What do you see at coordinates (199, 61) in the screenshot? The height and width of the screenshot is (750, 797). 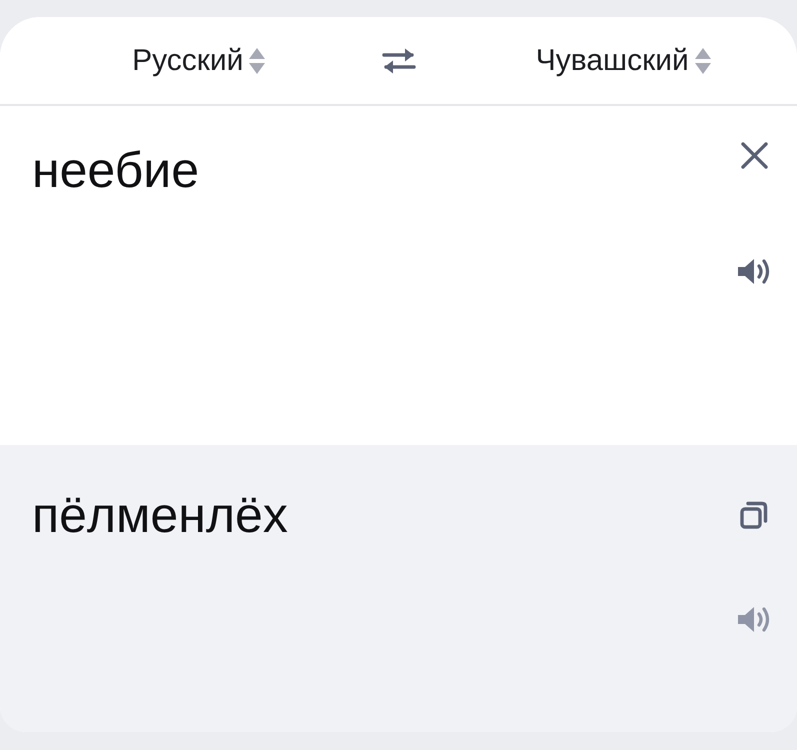 I see `source-language-selector: Русский` at bounding box center [199, 61].